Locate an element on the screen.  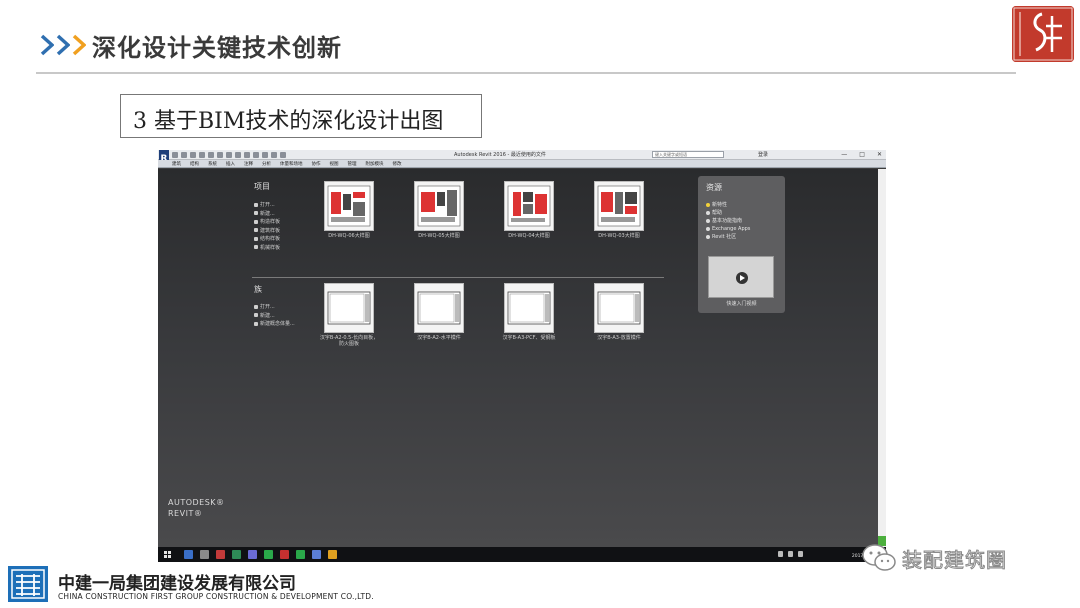
tag-icon is located at coordinates (229, 155).